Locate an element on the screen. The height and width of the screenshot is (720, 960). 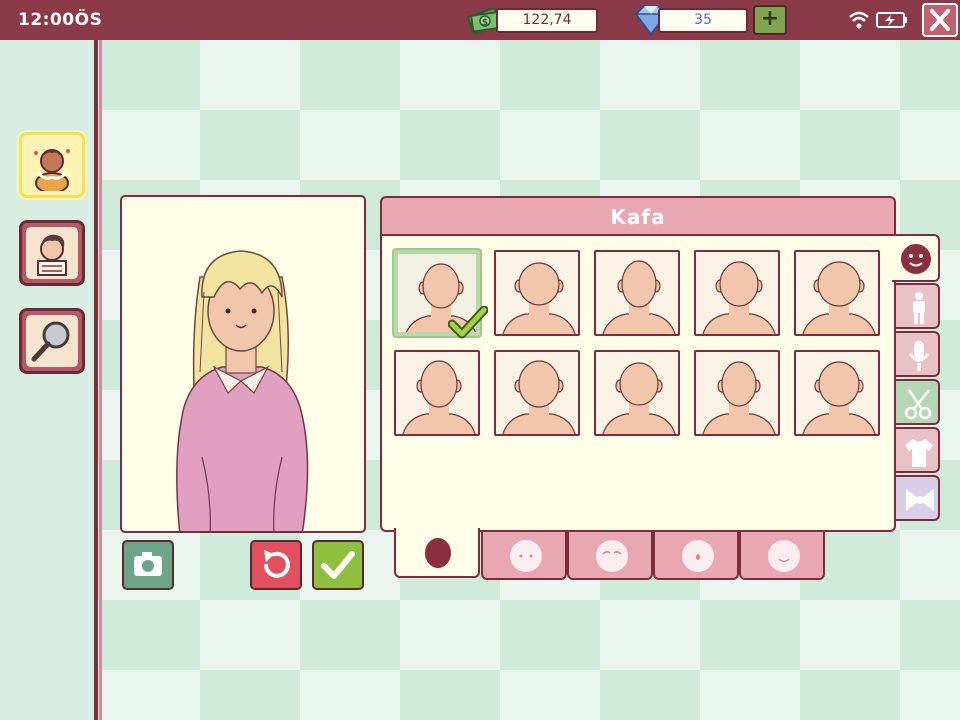
nose-icon is located at coordinates (698, 556).